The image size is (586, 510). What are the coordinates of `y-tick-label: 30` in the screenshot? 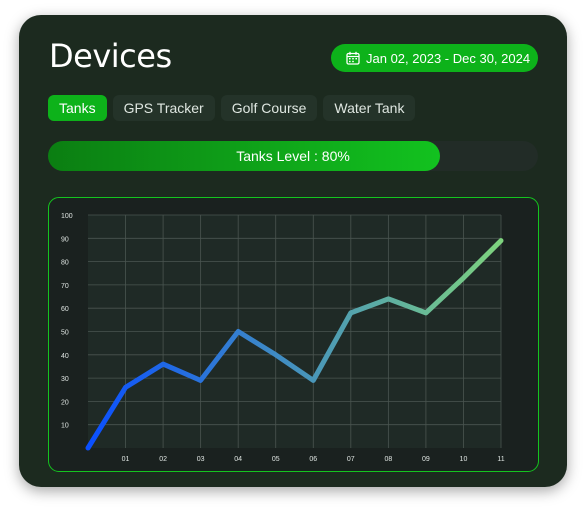 It's located at (65, 379).